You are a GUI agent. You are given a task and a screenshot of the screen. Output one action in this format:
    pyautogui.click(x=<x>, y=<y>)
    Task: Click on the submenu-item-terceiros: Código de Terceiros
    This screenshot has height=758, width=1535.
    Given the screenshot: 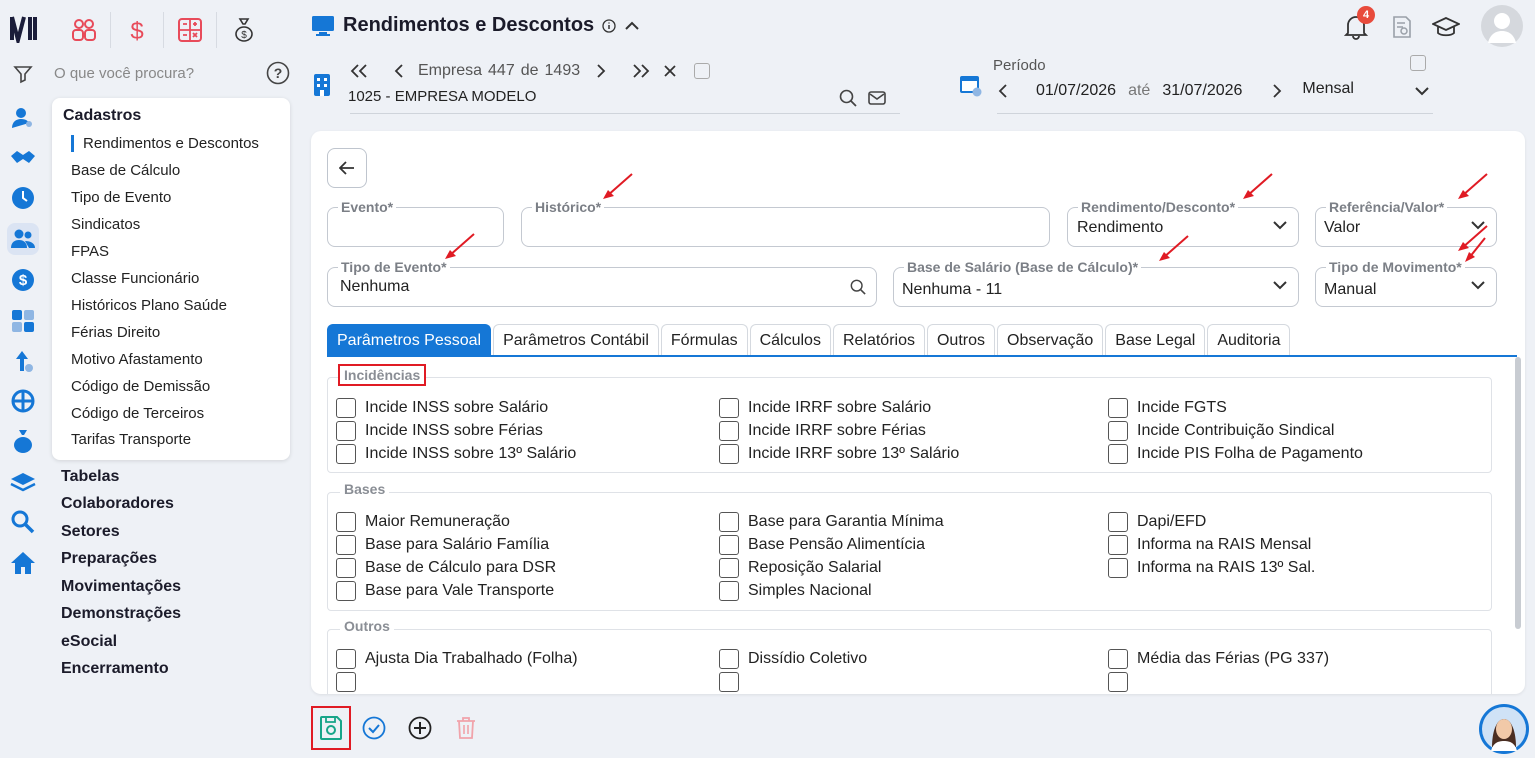 What is the action you would take?
    pyautogui.click(x=137, y=413)
    